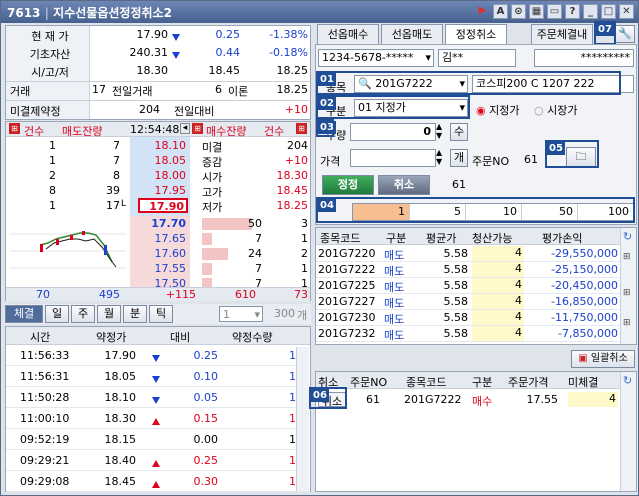 The image size is (639, 496). I want to click on qty-max-button: 수, so click(459, 132).